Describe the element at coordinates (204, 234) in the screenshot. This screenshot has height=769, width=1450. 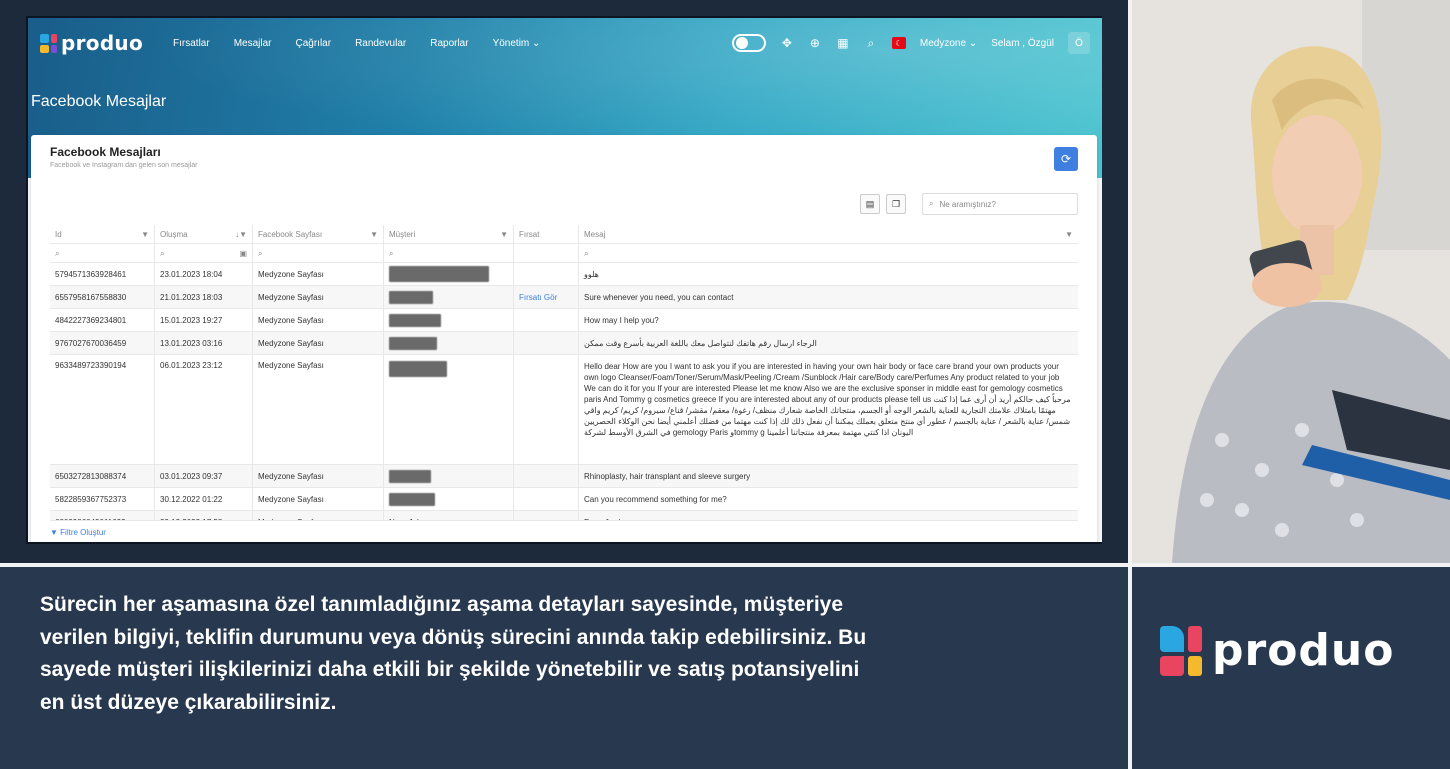
I see `col-header-olusma: Oluşma ↓▼` at that location.